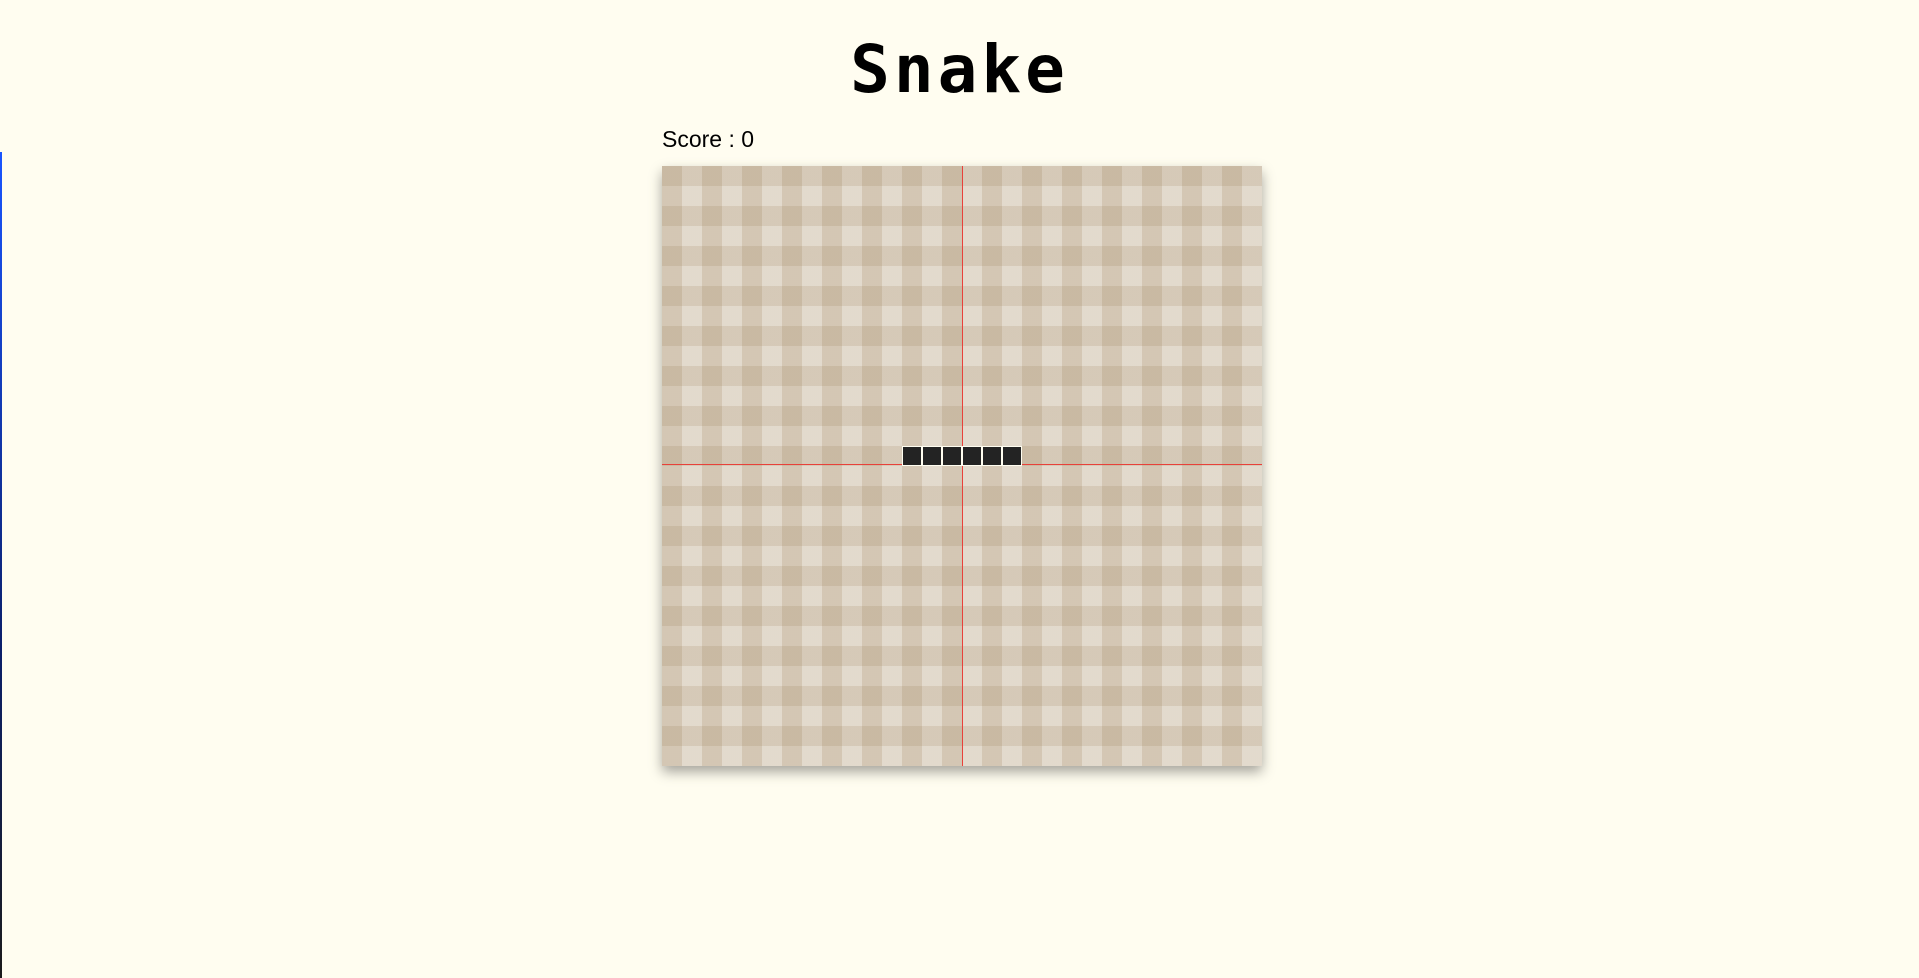 The width and height of the screenshot is (1919, 978). I want to click on score-display: Score : 0, so click(708, 139).